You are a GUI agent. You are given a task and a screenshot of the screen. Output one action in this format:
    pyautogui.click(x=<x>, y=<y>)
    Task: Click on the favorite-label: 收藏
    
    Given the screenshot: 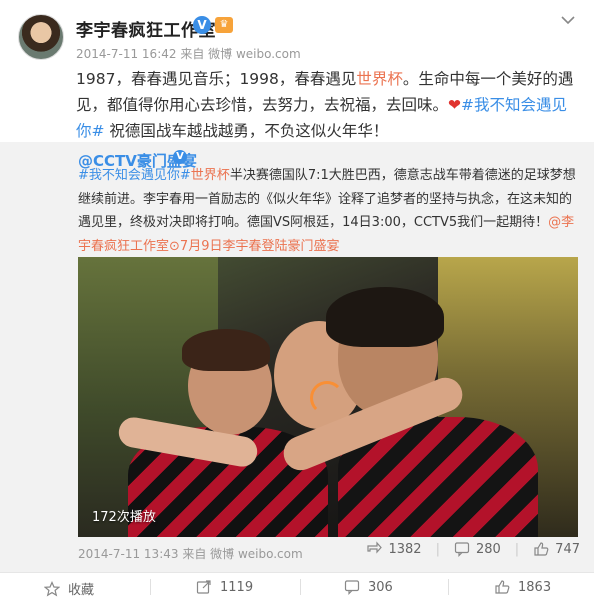 What is the action you would take?
    pyautogui.click(x=81, y=590)
    